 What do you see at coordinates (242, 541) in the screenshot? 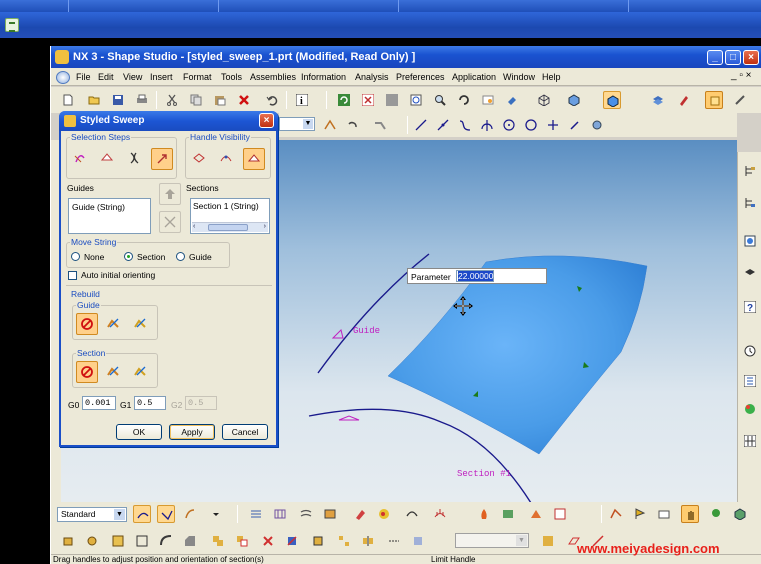
I see `subtract-icon` at bounding box center [242, 541].